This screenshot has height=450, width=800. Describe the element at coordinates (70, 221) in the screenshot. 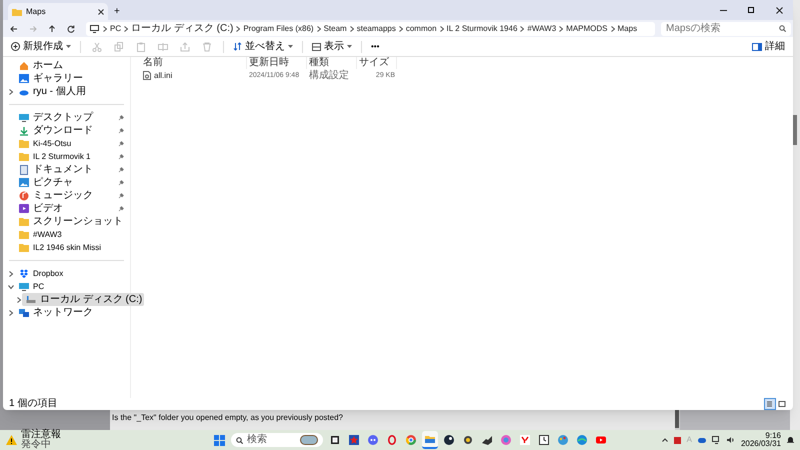

I see `sidebar-item: スクリーンショット` at that location.